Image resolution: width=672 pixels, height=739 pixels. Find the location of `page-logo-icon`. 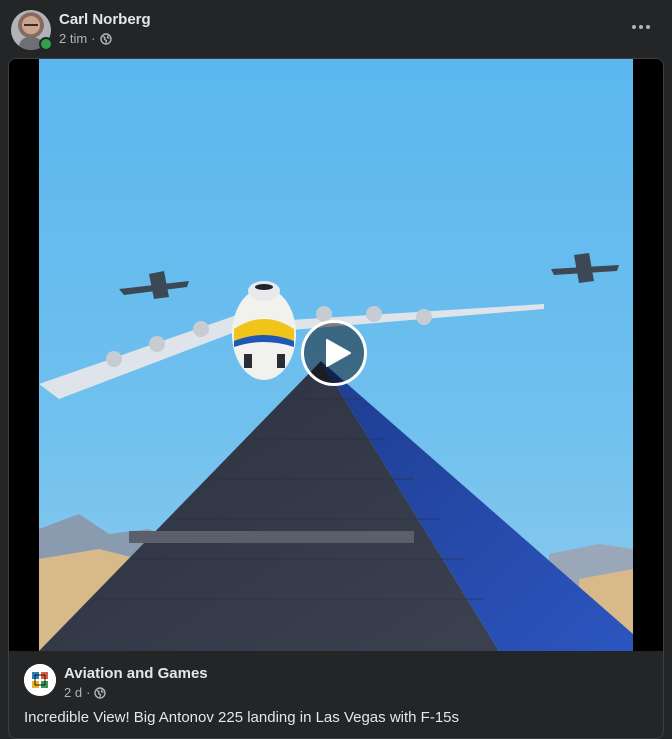

page-logo-icon is located at coordinates (40, 680).